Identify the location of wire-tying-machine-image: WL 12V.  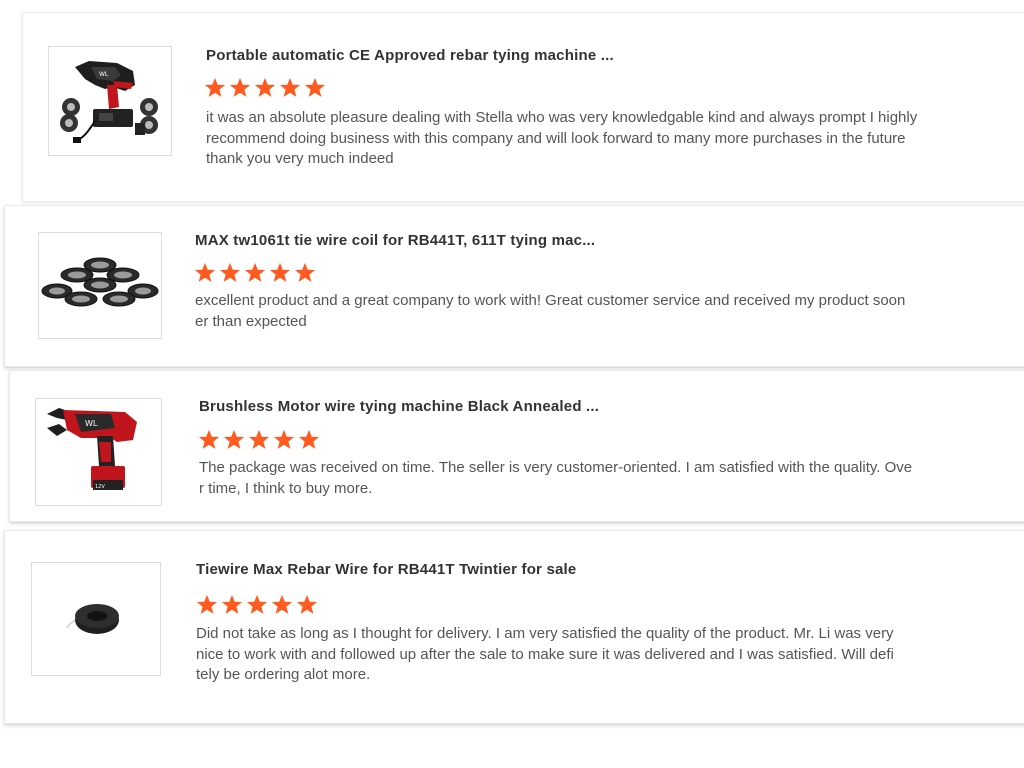
(91, 449).